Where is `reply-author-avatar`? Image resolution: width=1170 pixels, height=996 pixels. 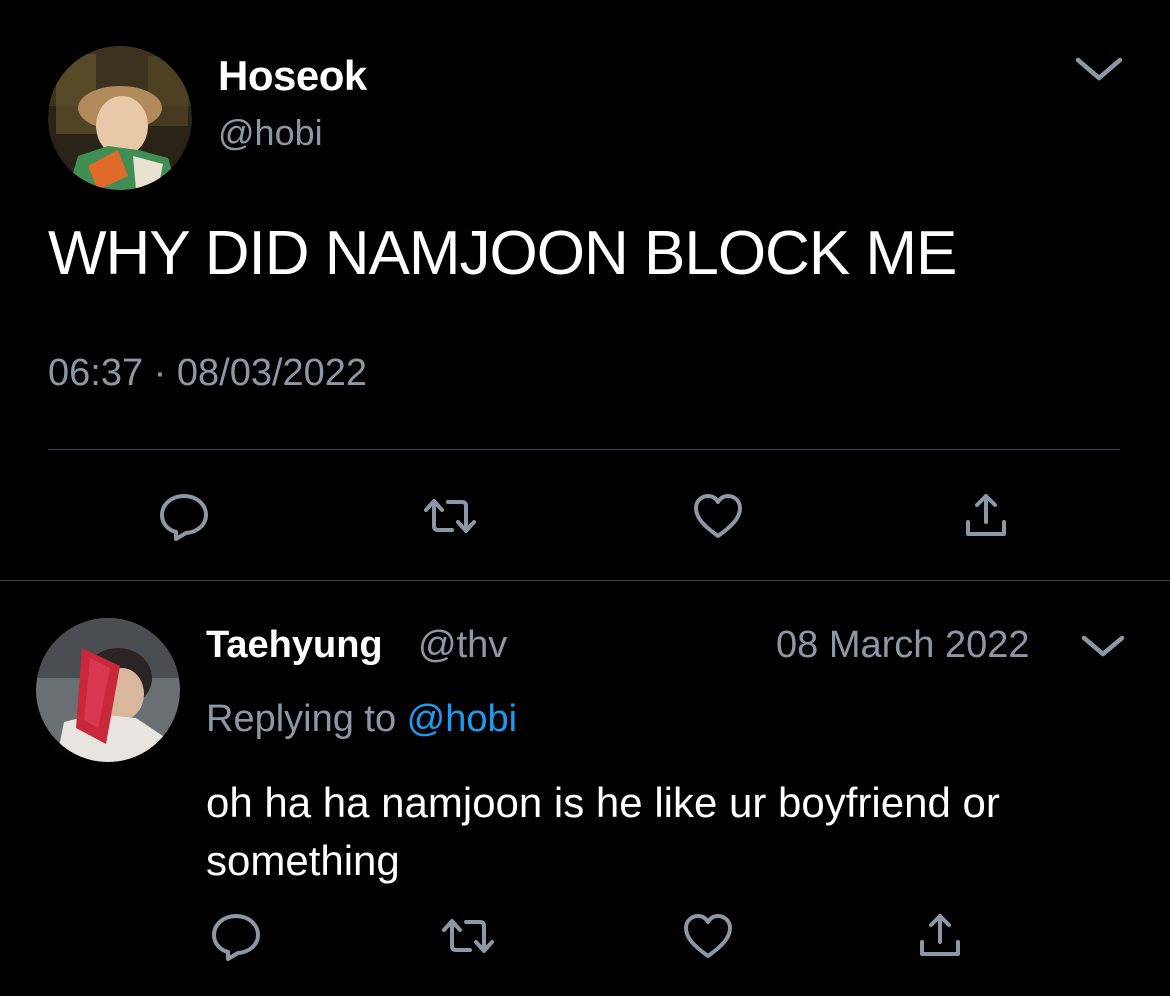
reply-author-avatar is located at coordinates (108, 690).